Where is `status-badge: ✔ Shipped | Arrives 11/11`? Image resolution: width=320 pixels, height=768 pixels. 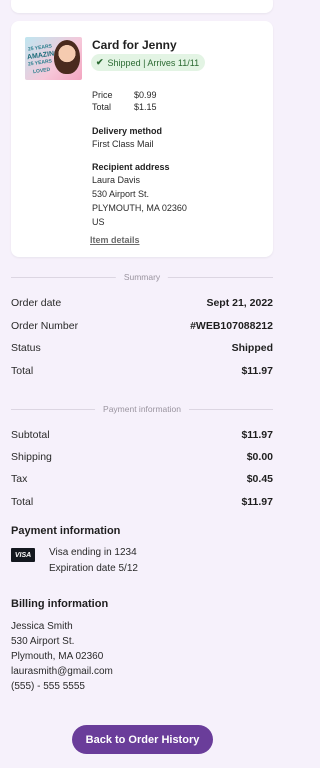 status-badge: ✔ Shipped | Arrives 11/11 is located at coordinates (148, 62).